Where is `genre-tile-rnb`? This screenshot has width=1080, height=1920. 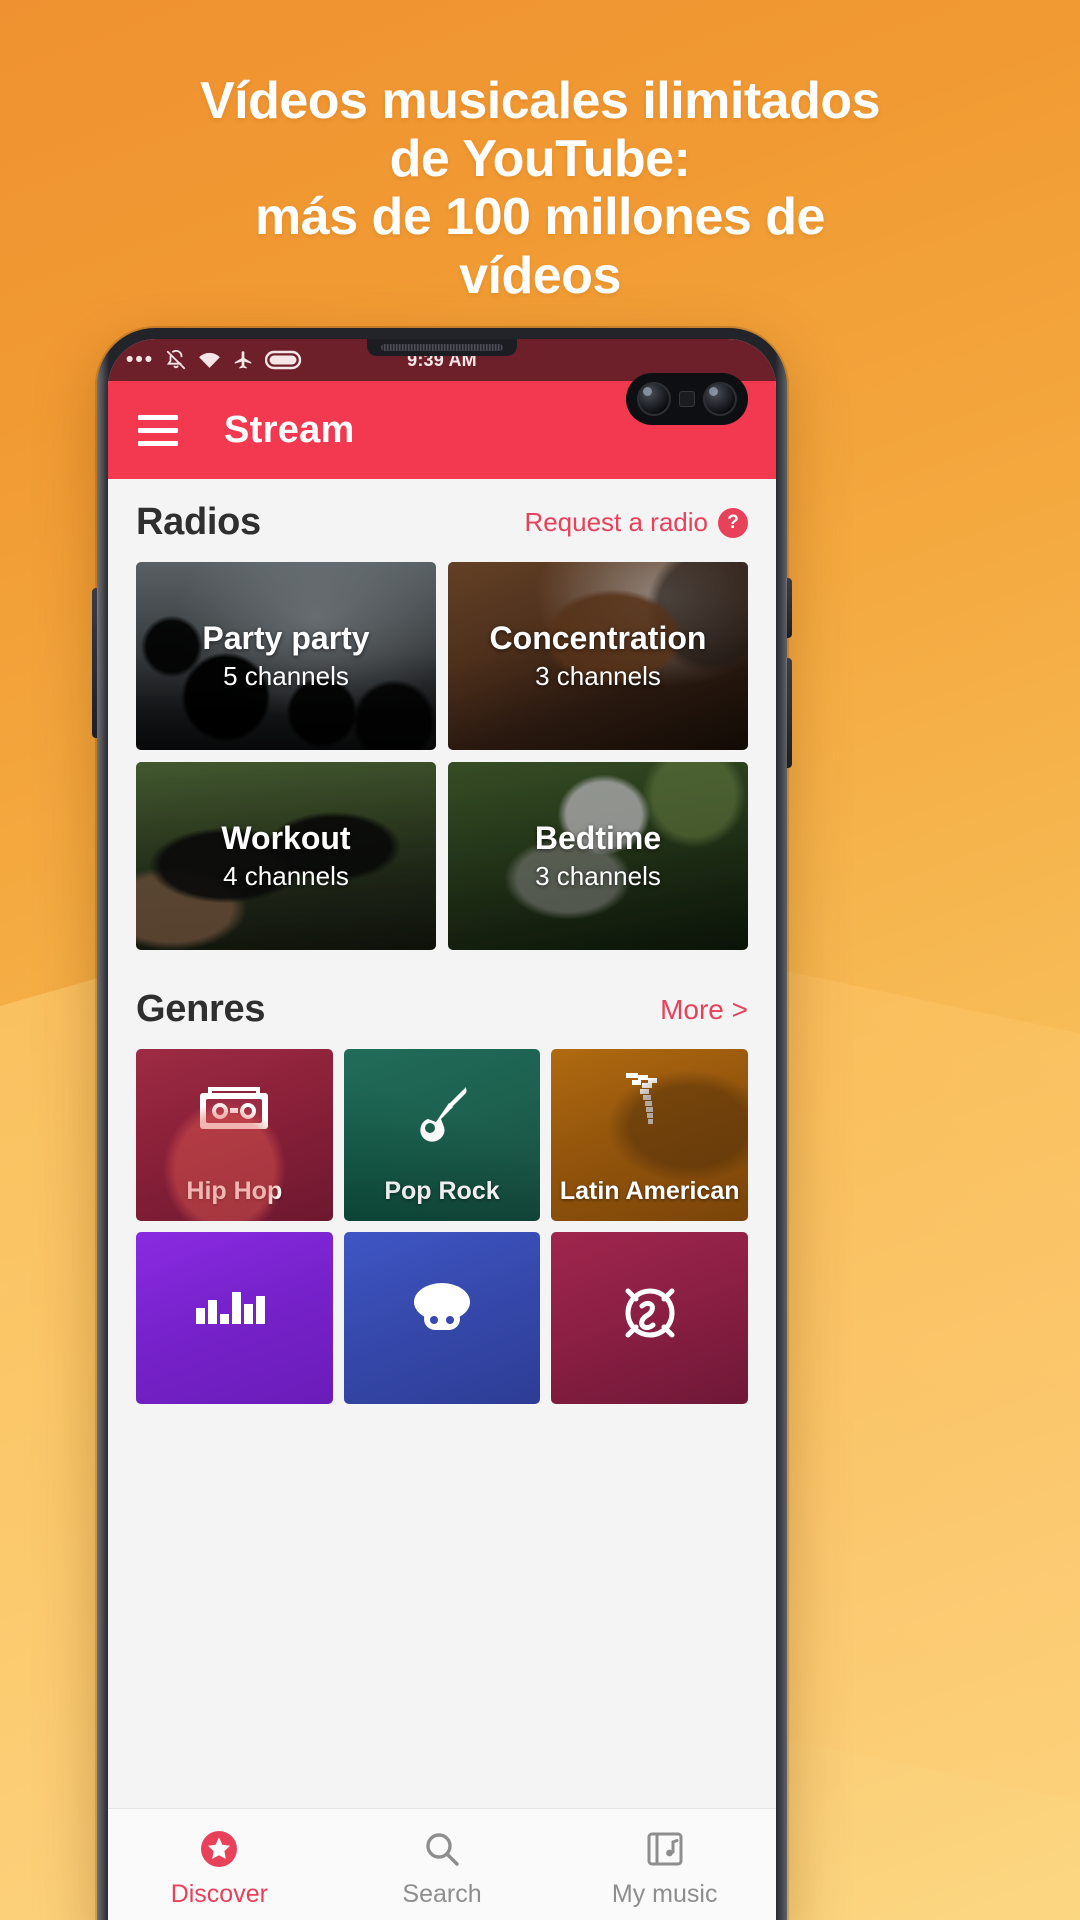
genre-tile-rnb is located at coordinates (649, 1318).